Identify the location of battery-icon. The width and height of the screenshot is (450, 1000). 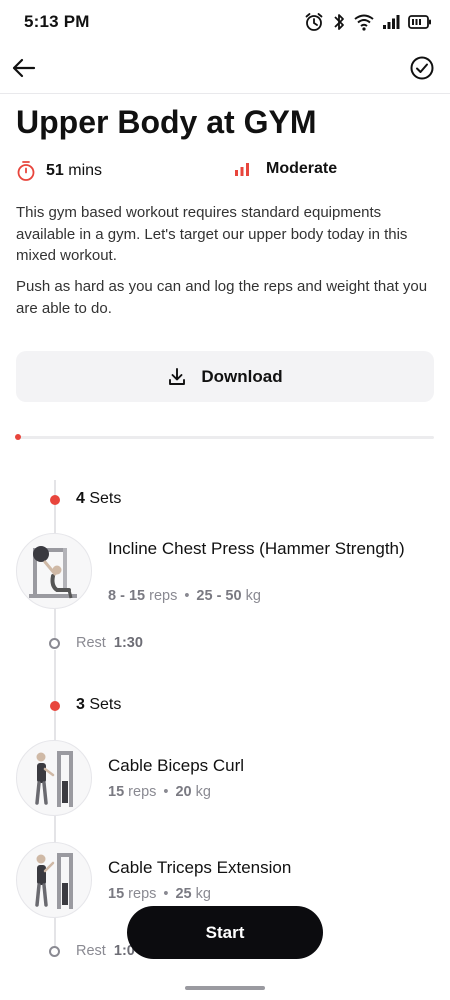
(419, 22).